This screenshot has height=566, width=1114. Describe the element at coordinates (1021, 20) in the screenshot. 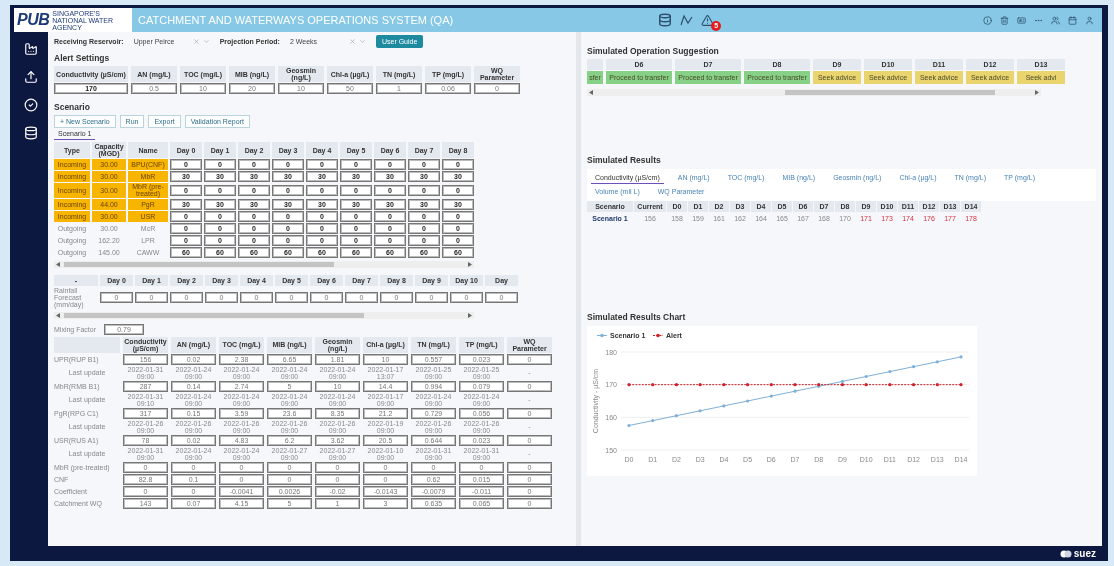

I see `card-icon` at that location.